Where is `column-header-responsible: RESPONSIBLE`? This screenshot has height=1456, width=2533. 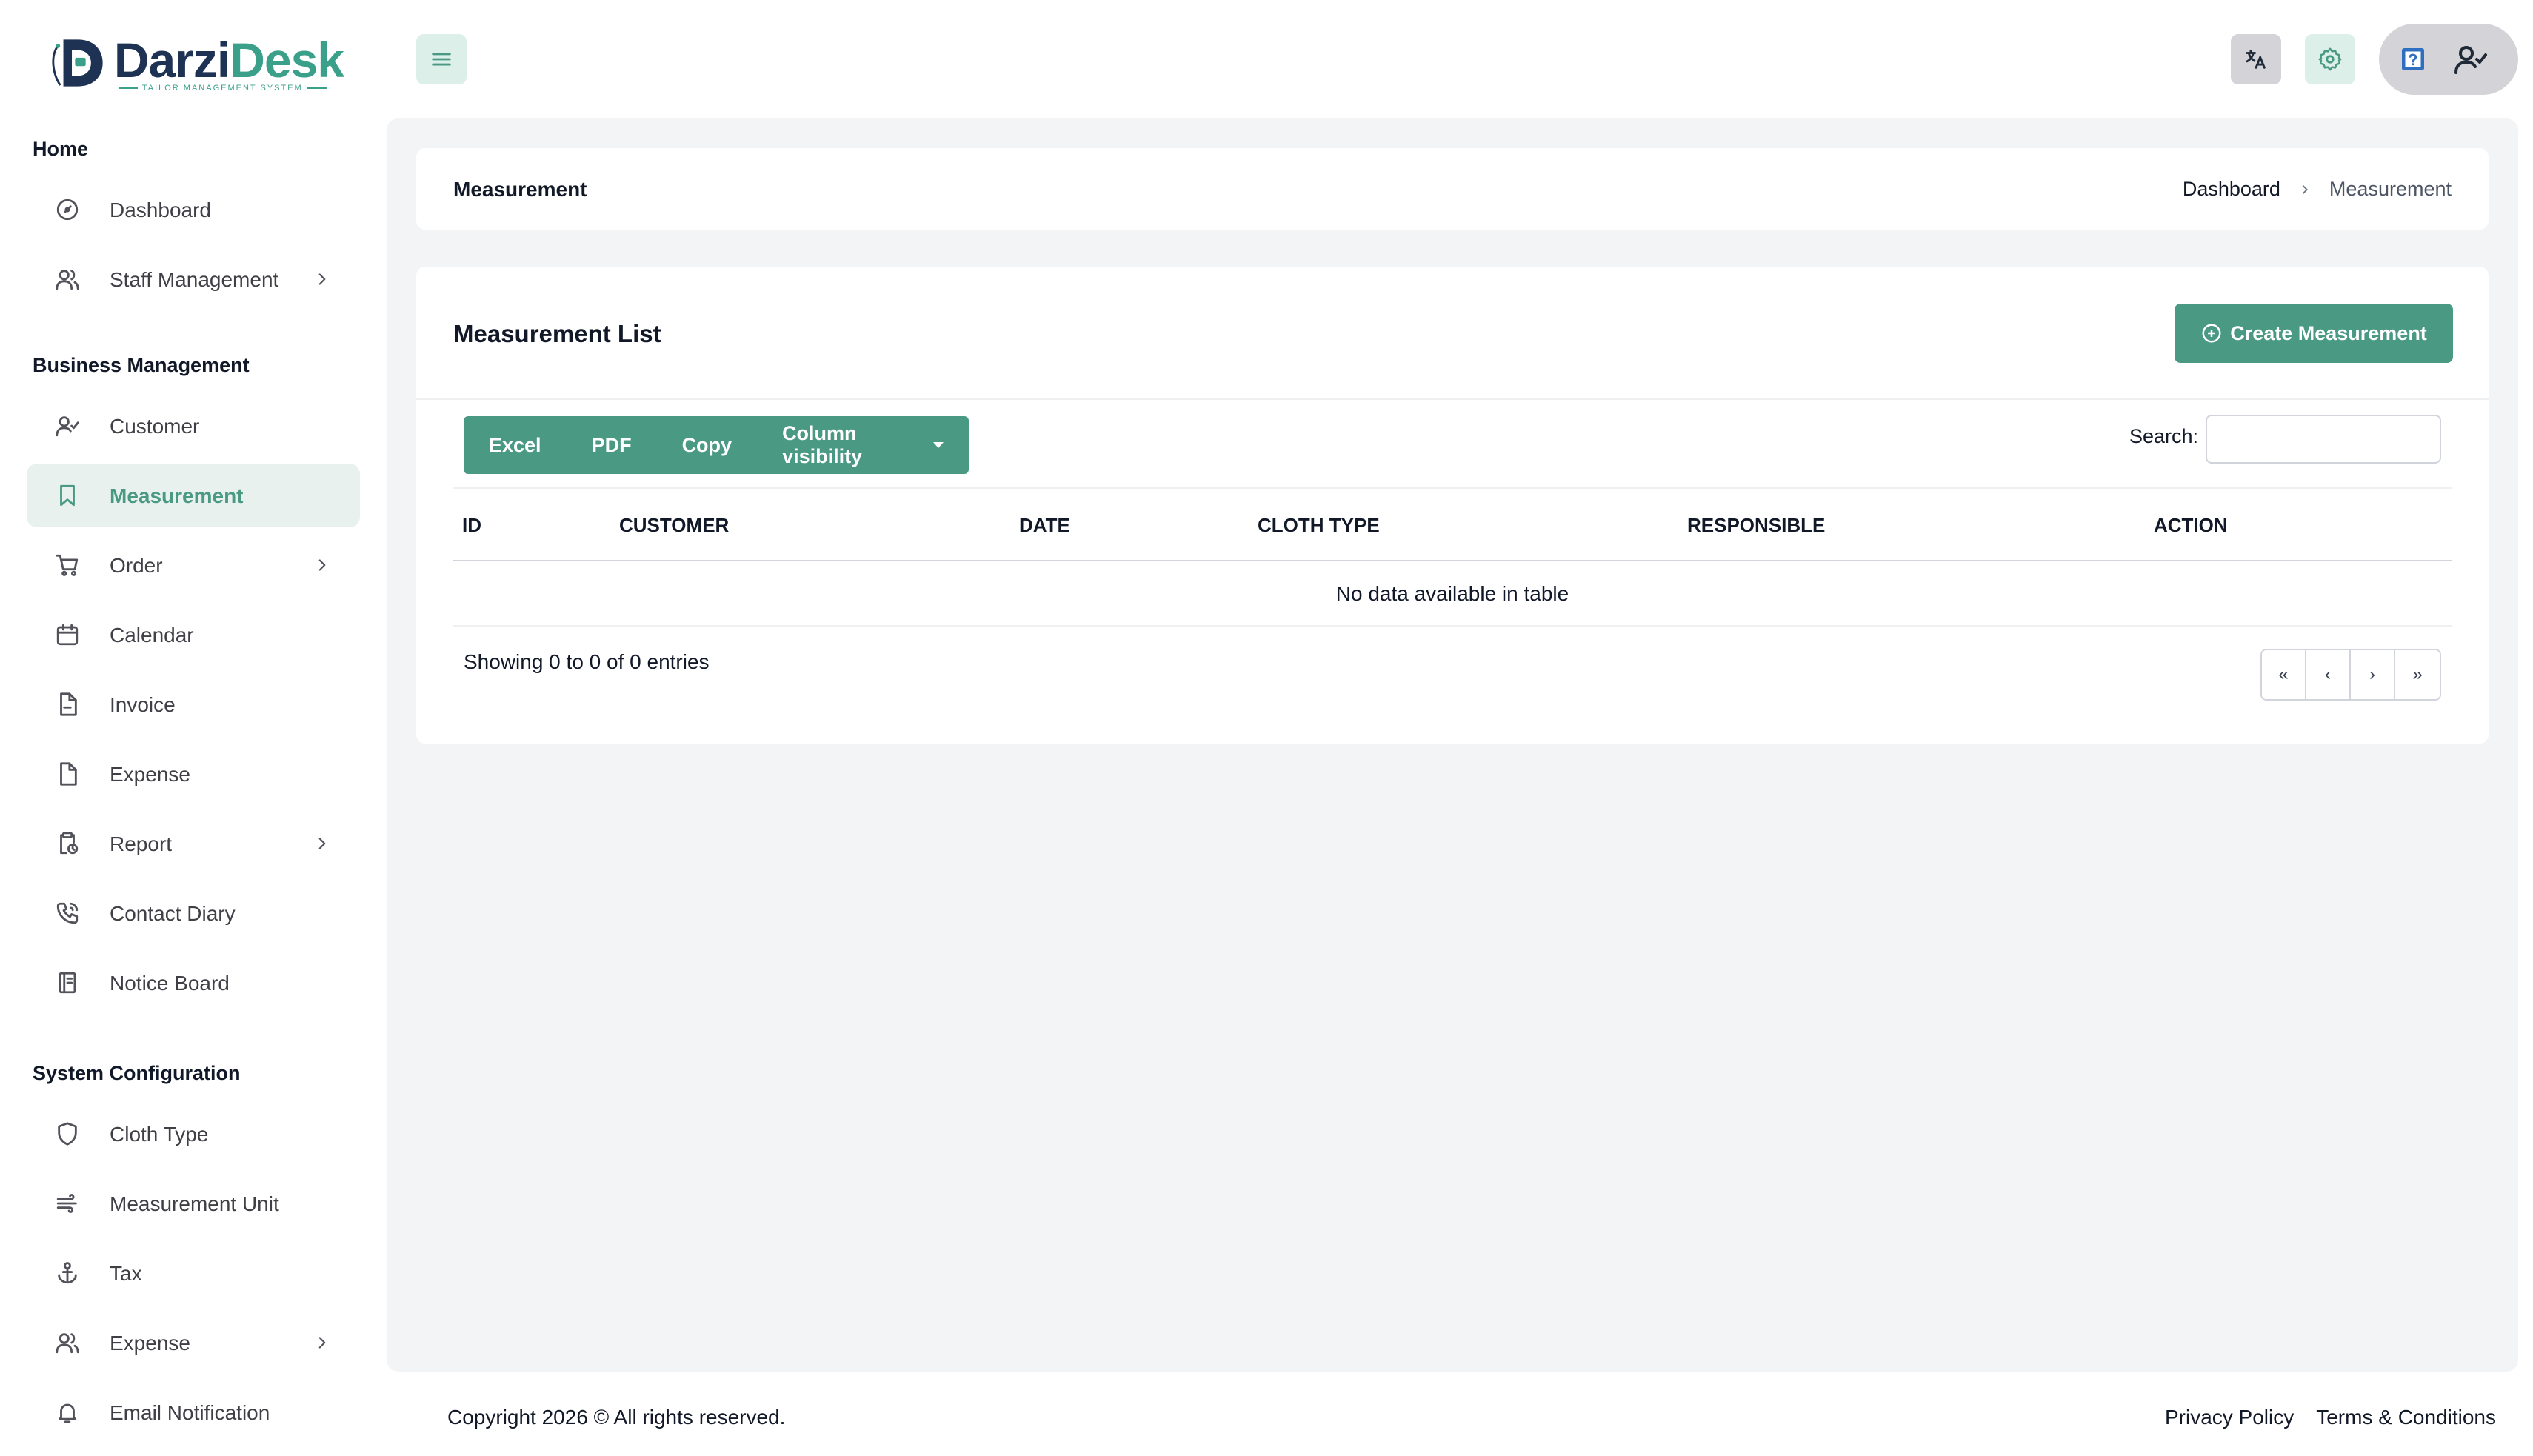 column-header-responsible: RESPONSIBLE is located at coordinates (1756, 525).